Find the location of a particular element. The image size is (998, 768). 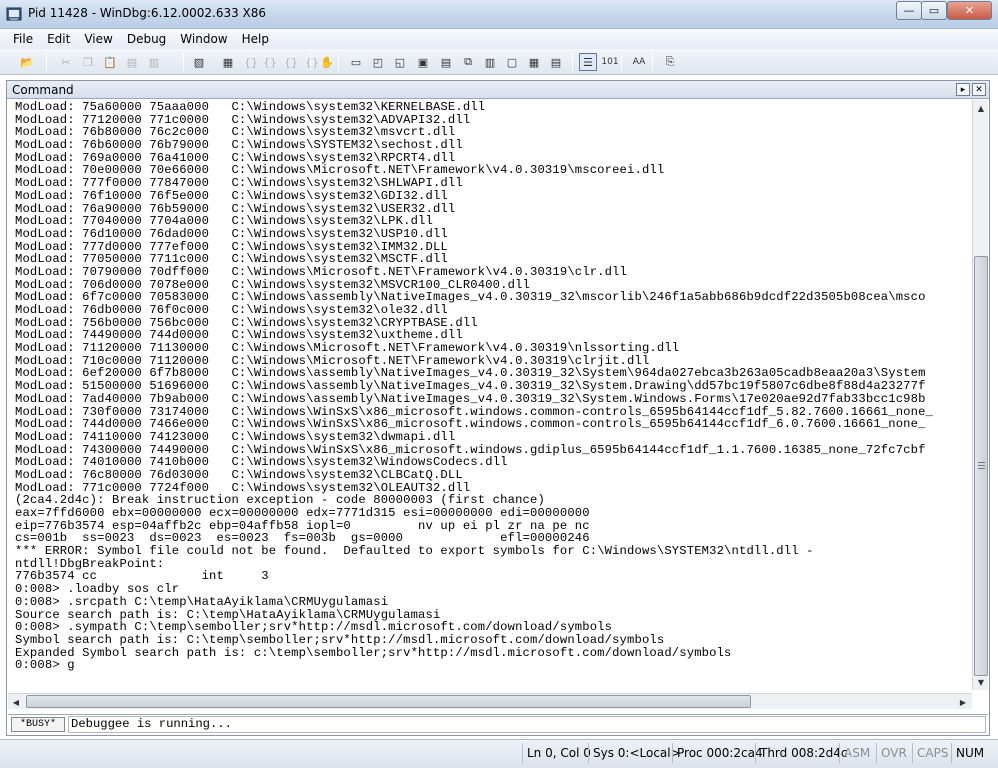

scroll-up-arrow-icon: ▲ is located at coordinates (981, 108).